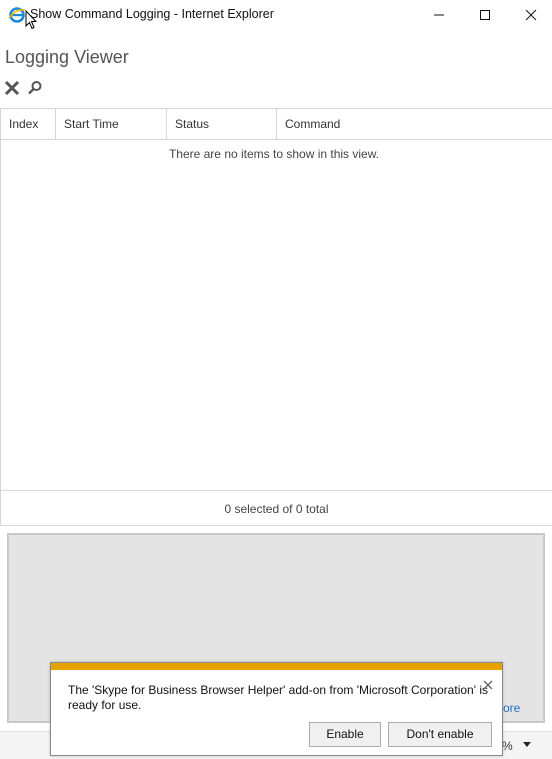 This screenshot has height=759, width=552. What do you see at coordinates (276, 666) in the screenshot?
I see `notification-accent` at bounding box center [276, 666].